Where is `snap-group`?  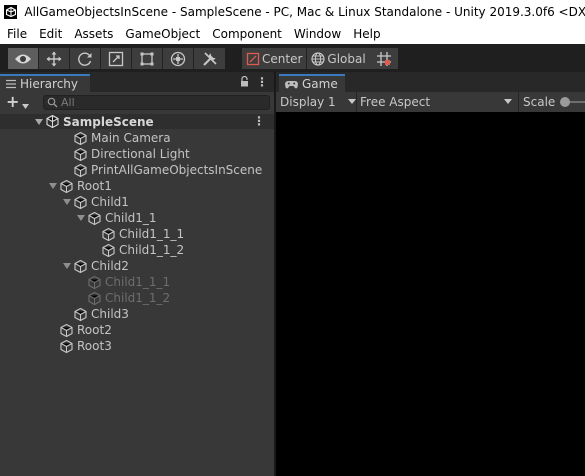
snap-group is located at coordinates (384, 58).